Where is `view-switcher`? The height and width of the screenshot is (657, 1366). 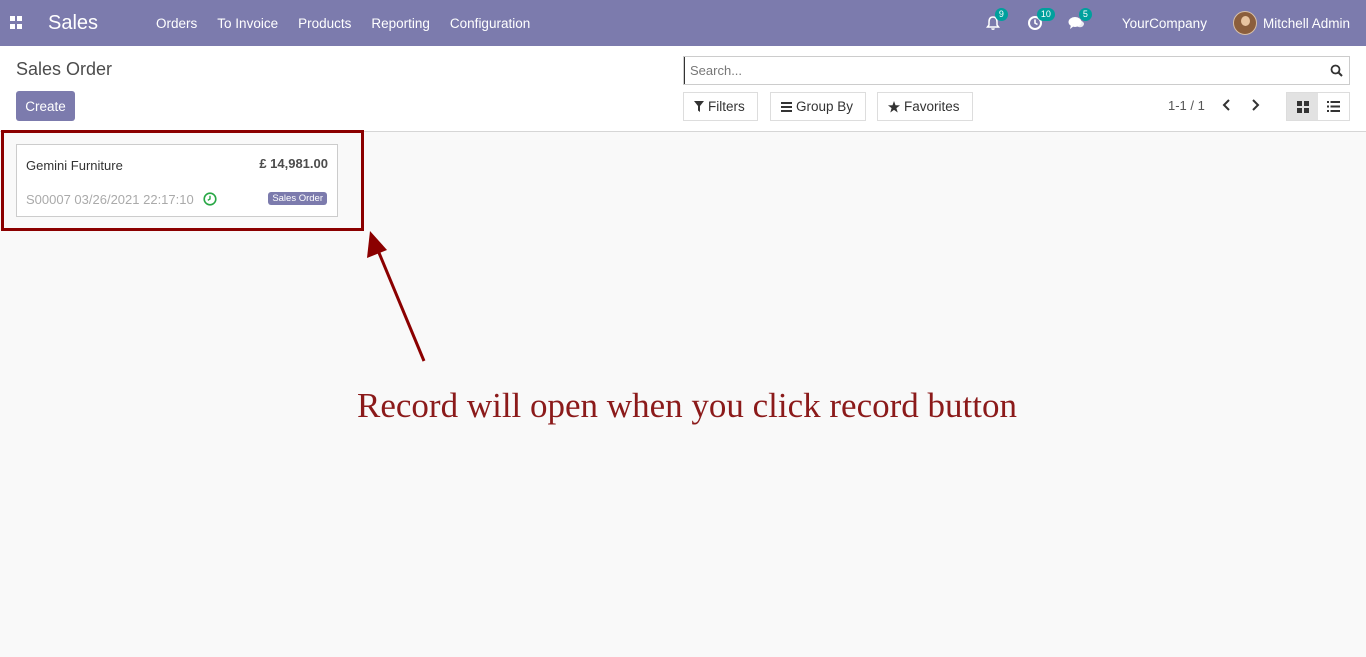
view-switcher is located at coordinates (1318, 106).